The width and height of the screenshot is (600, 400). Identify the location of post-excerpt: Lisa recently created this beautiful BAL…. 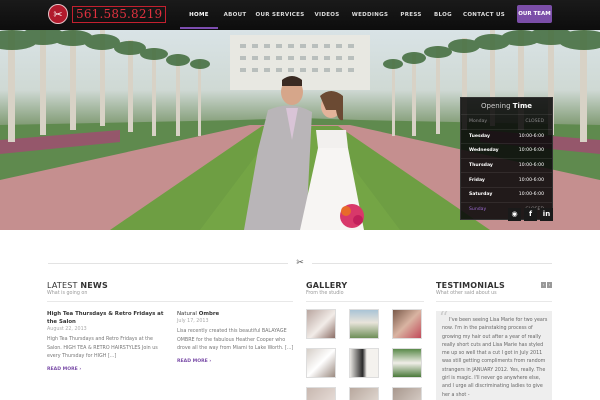
(235, 340).